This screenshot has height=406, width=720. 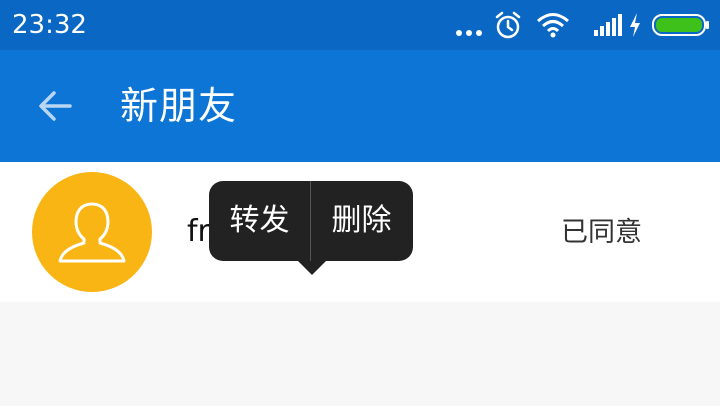 I want to click on person-silhouette-icon, so click(x=92, y=232).